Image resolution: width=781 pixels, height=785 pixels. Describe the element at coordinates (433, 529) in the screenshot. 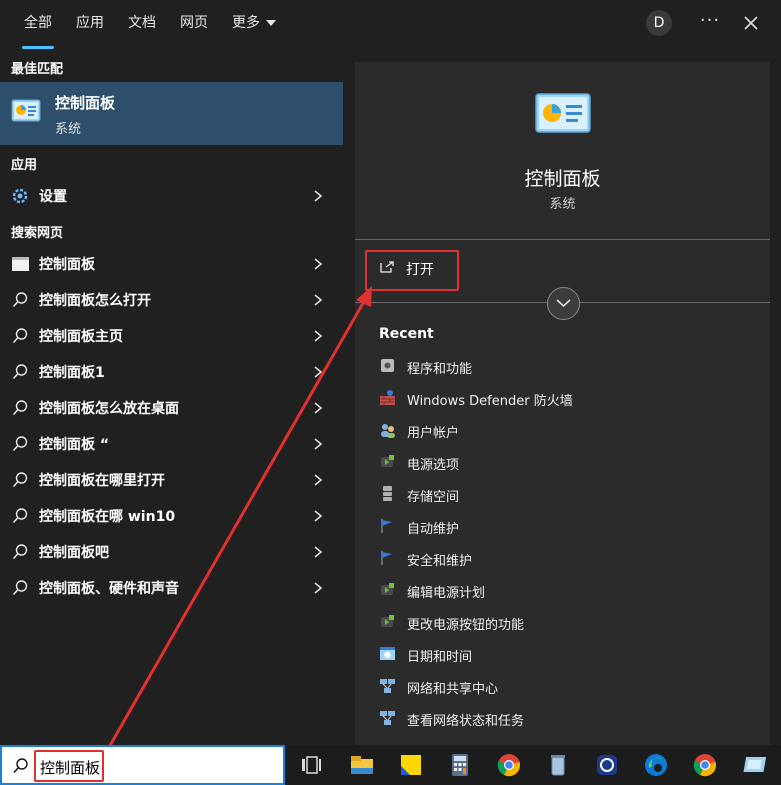

I see `recent-item-label: 自动维护` at that location.